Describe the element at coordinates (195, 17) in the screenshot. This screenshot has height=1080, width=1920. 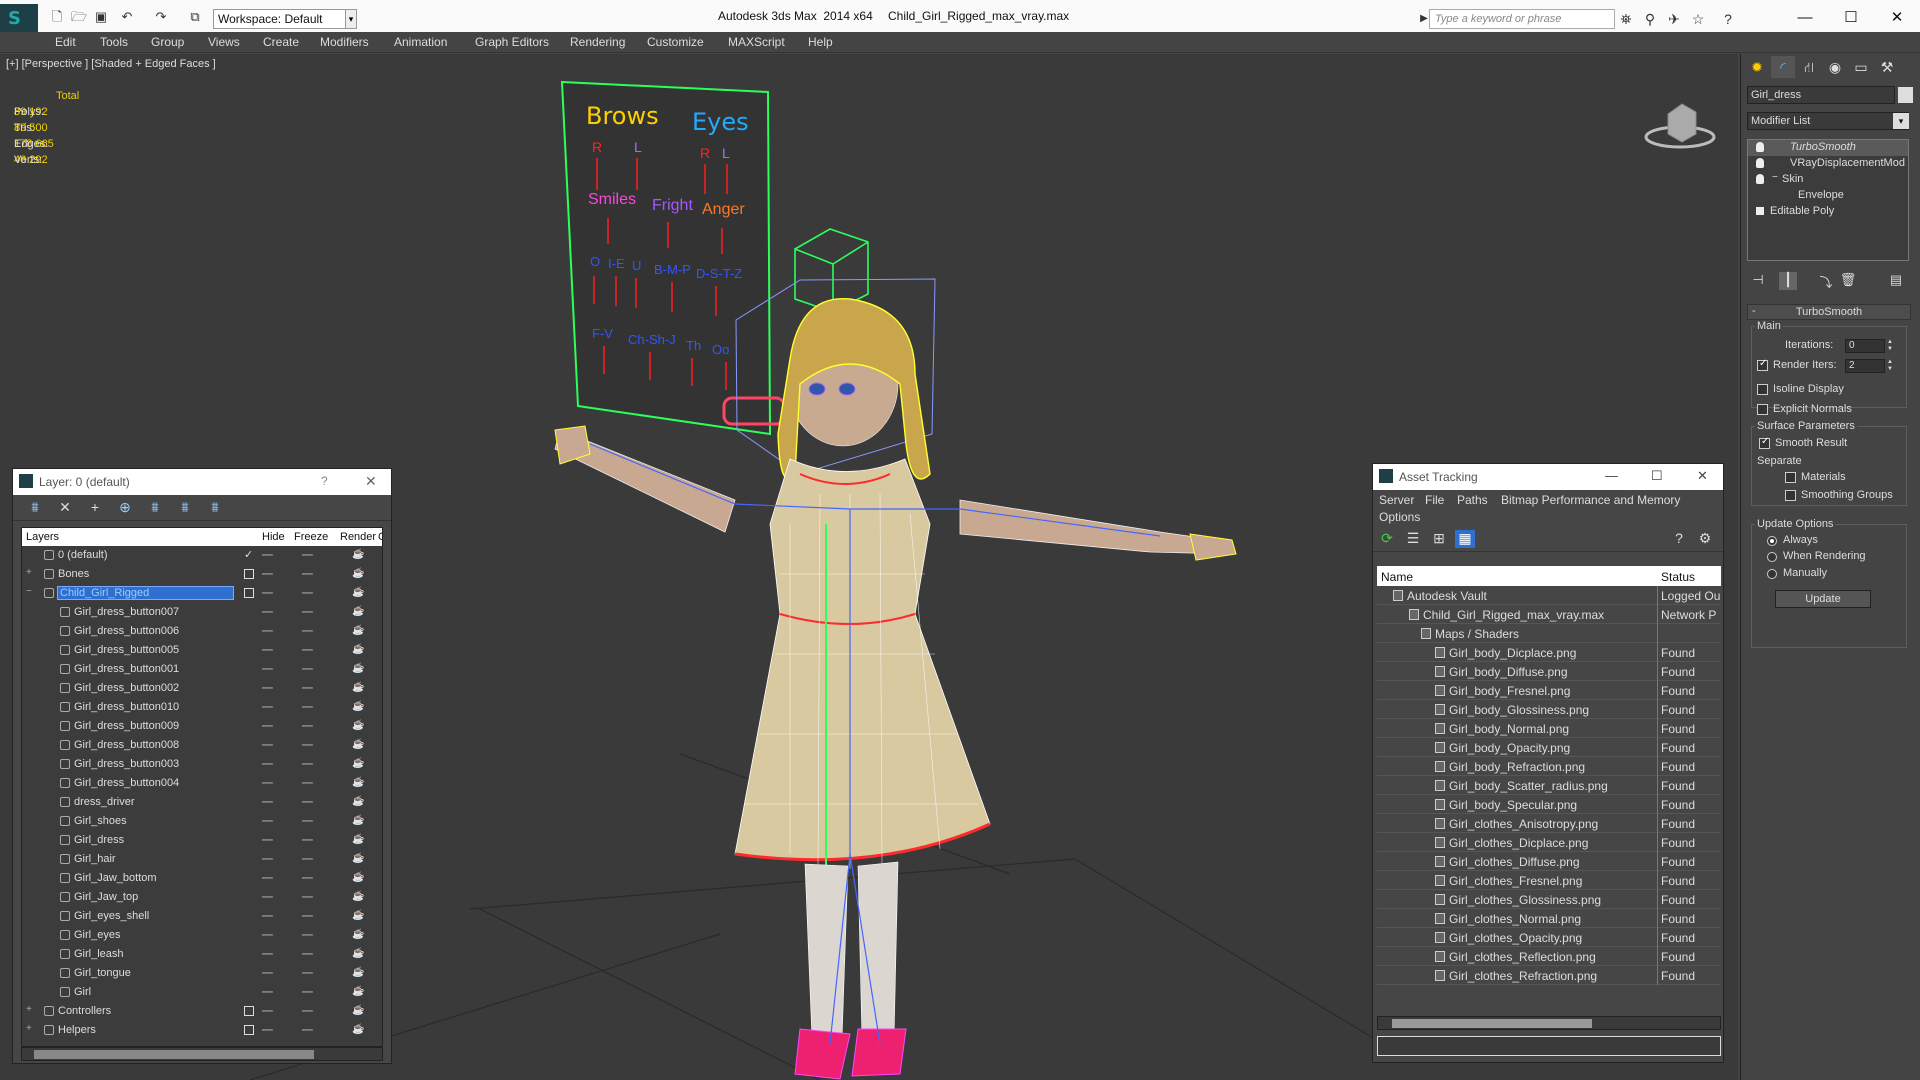
I see `project-folder-icon: ⧉` at that location.